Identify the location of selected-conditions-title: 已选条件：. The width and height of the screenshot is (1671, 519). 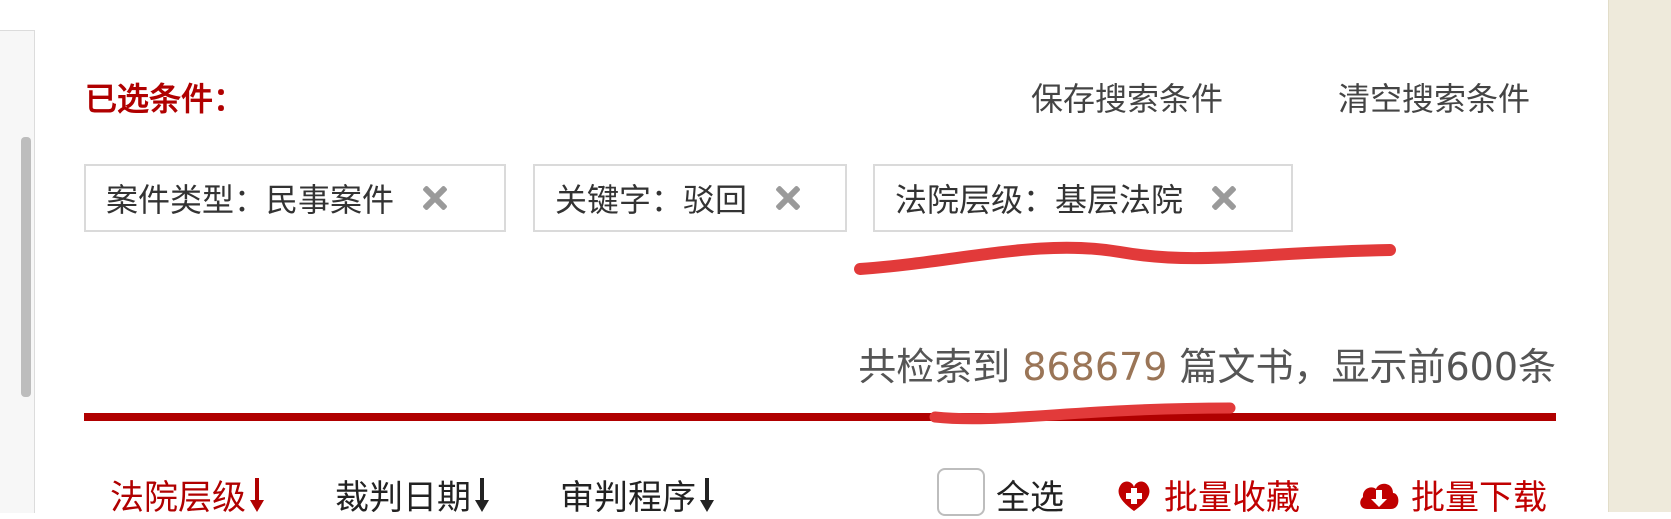
(165, 99).